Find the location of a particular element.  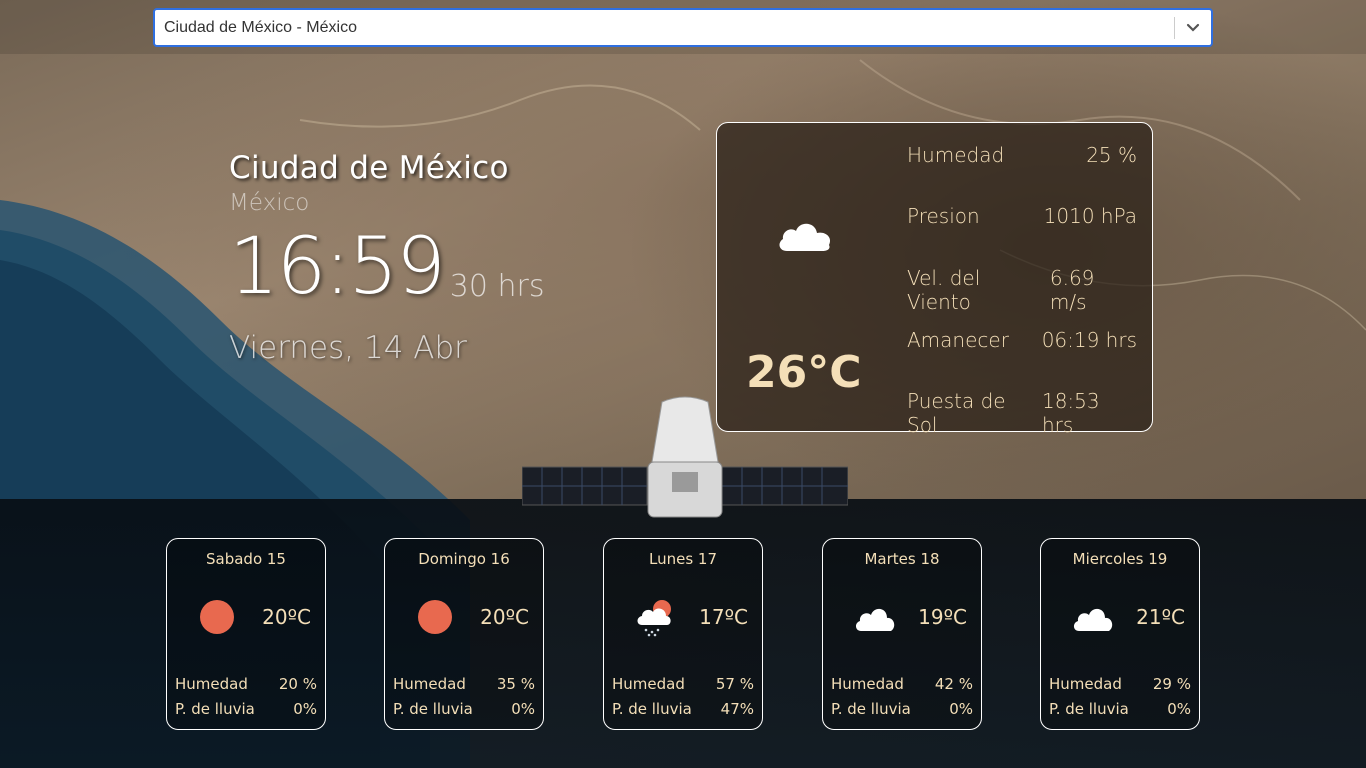

rain-value: 47% is located at coordinates (737, 709).